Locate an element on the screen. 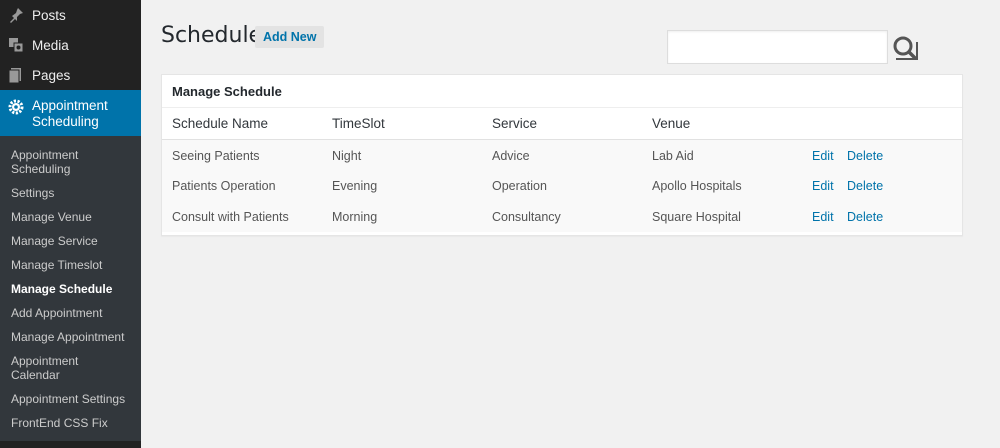  cell-service: Advice is located at coordinates (511, 155).